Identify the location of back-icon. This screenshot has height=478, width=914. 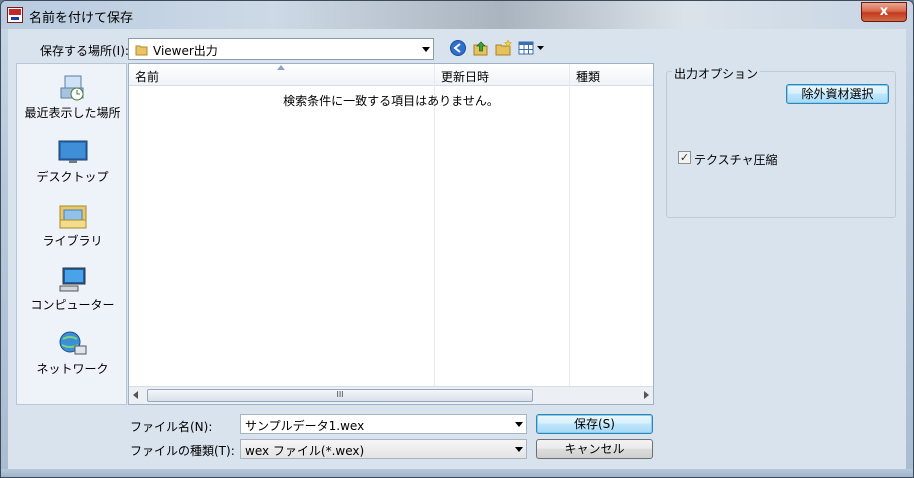
(458, 48).